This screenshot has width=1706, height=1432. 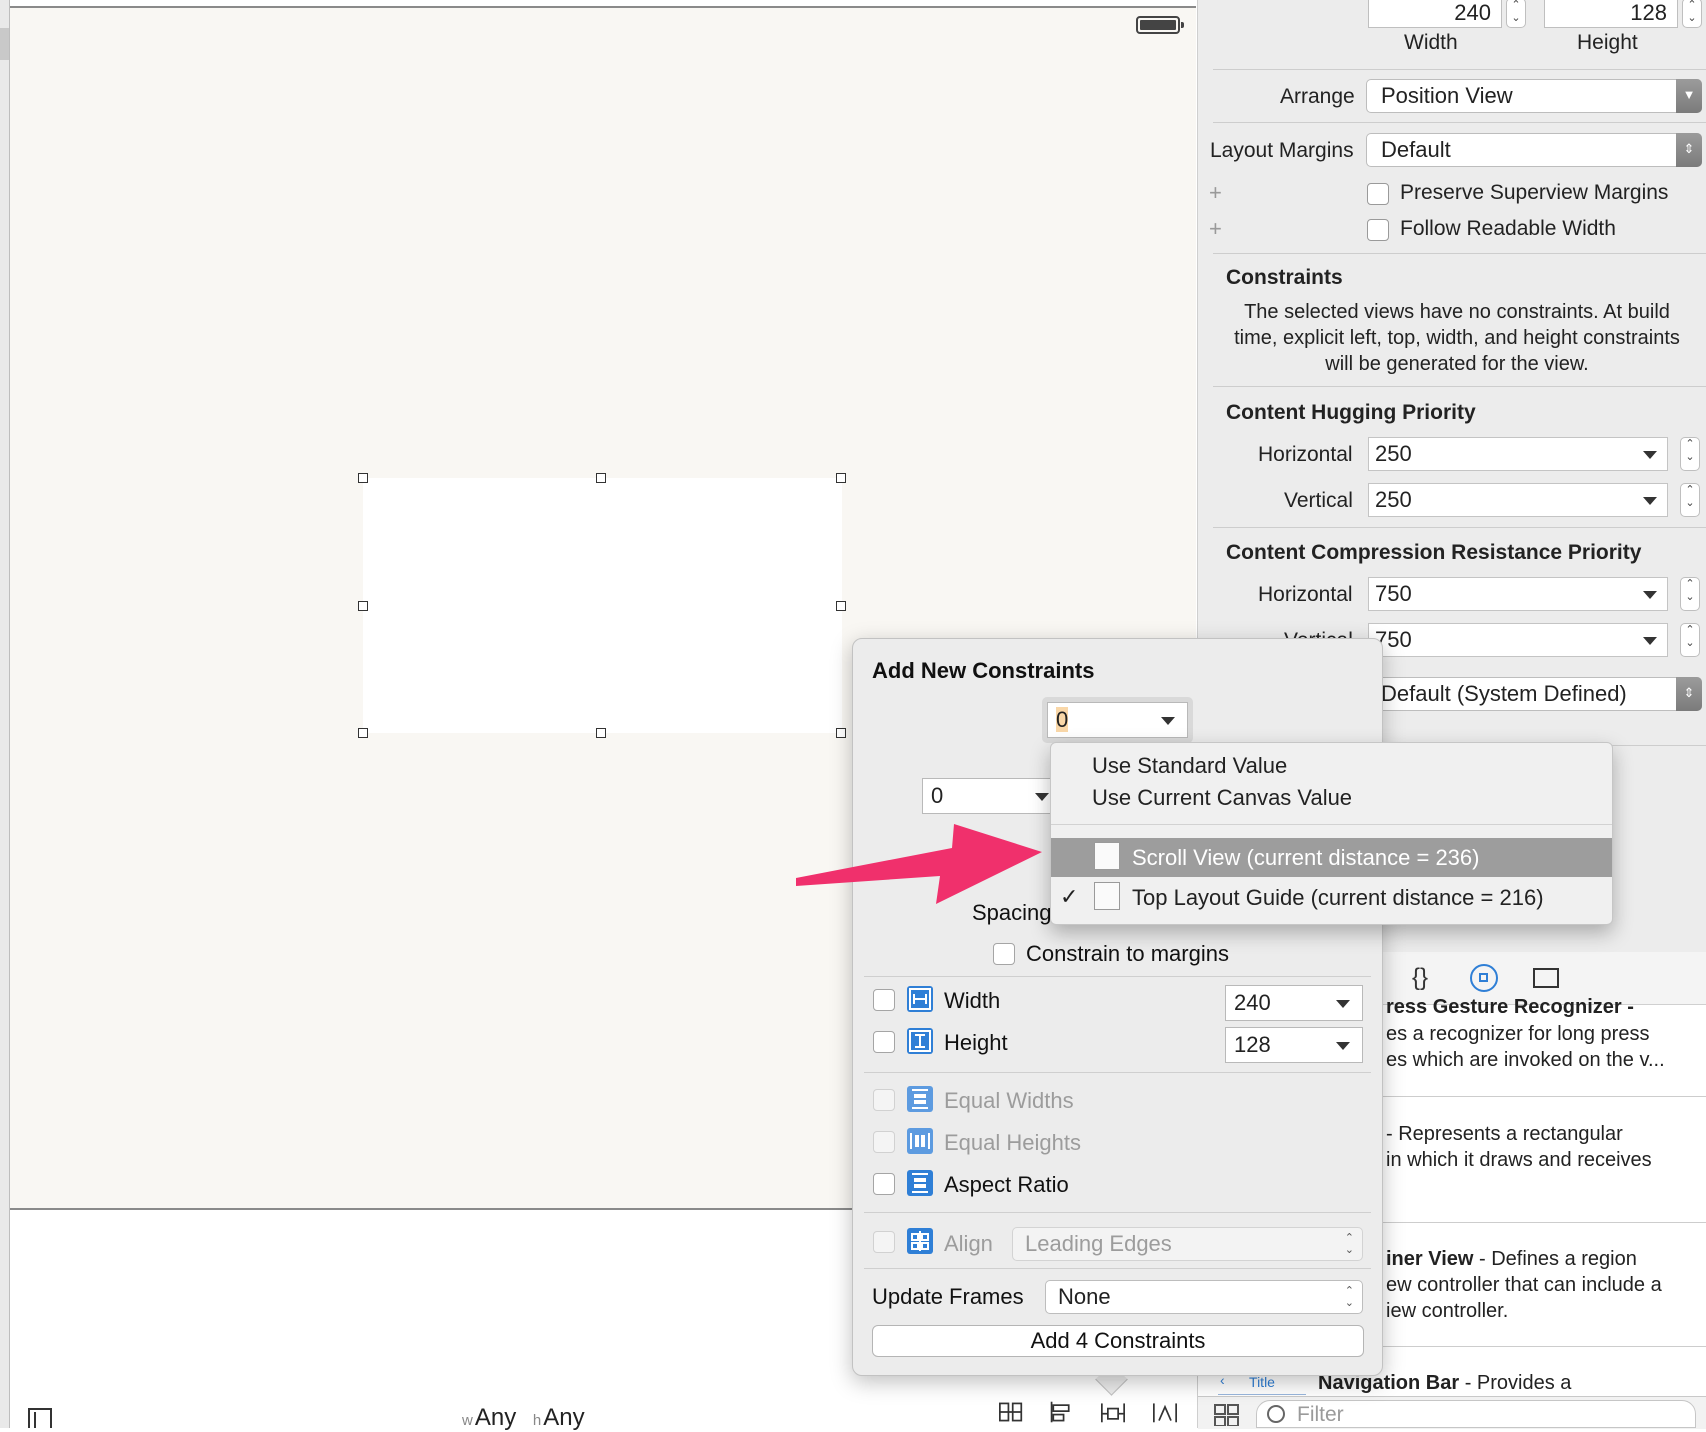 What do you see at coordinates (1518, 454) in the screenshot?
I see `hugging-horizontal-combo: 250` at bounding box center [1518, 454].